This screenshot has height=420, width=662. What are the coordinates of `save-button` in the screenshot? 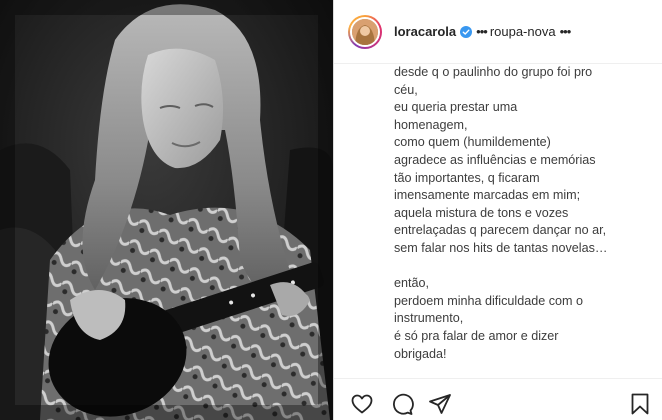 It's located at (640, 404).